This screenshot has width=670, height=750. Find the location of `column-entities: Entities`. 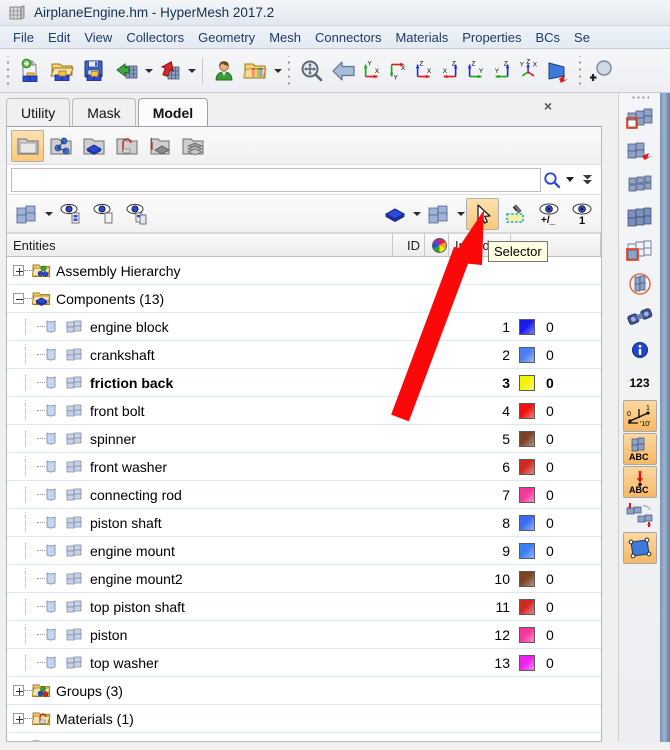

column-entities: Entities is located at coordinates (200, 245).